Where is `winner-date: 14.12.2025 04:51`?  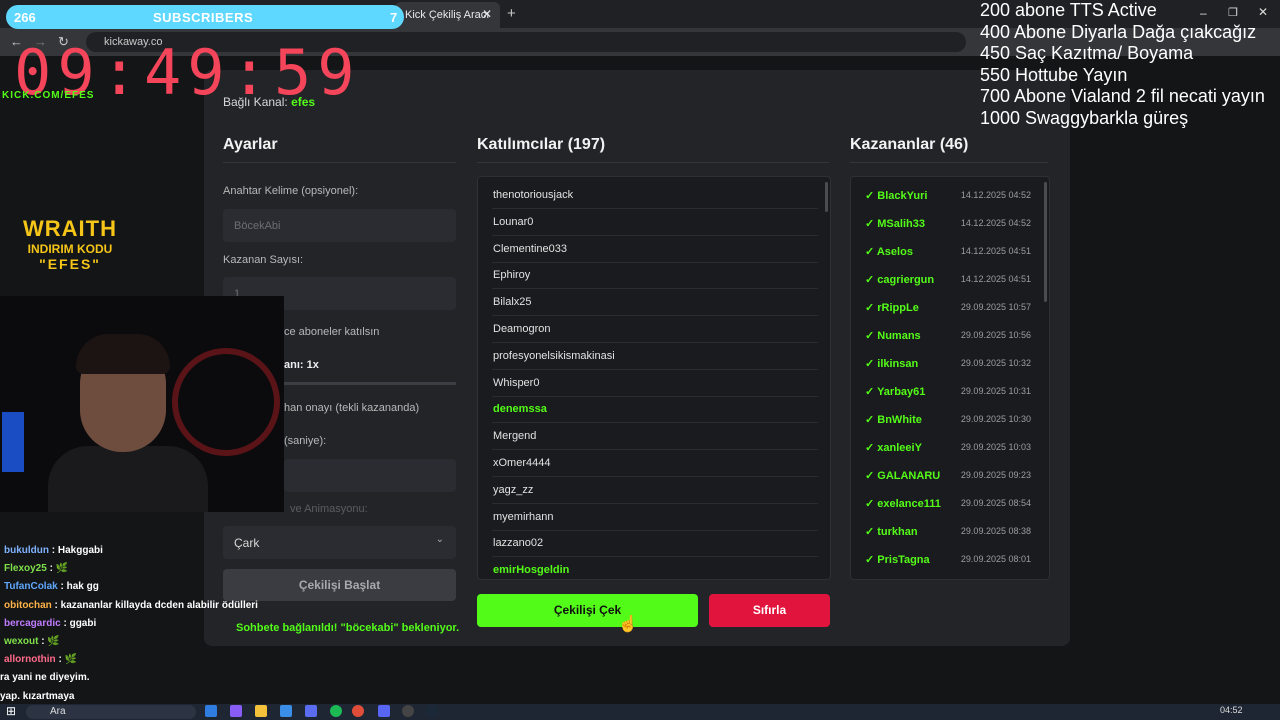
winner-date: 14.12.2025 04:51 is located at coordinates (995, 279).